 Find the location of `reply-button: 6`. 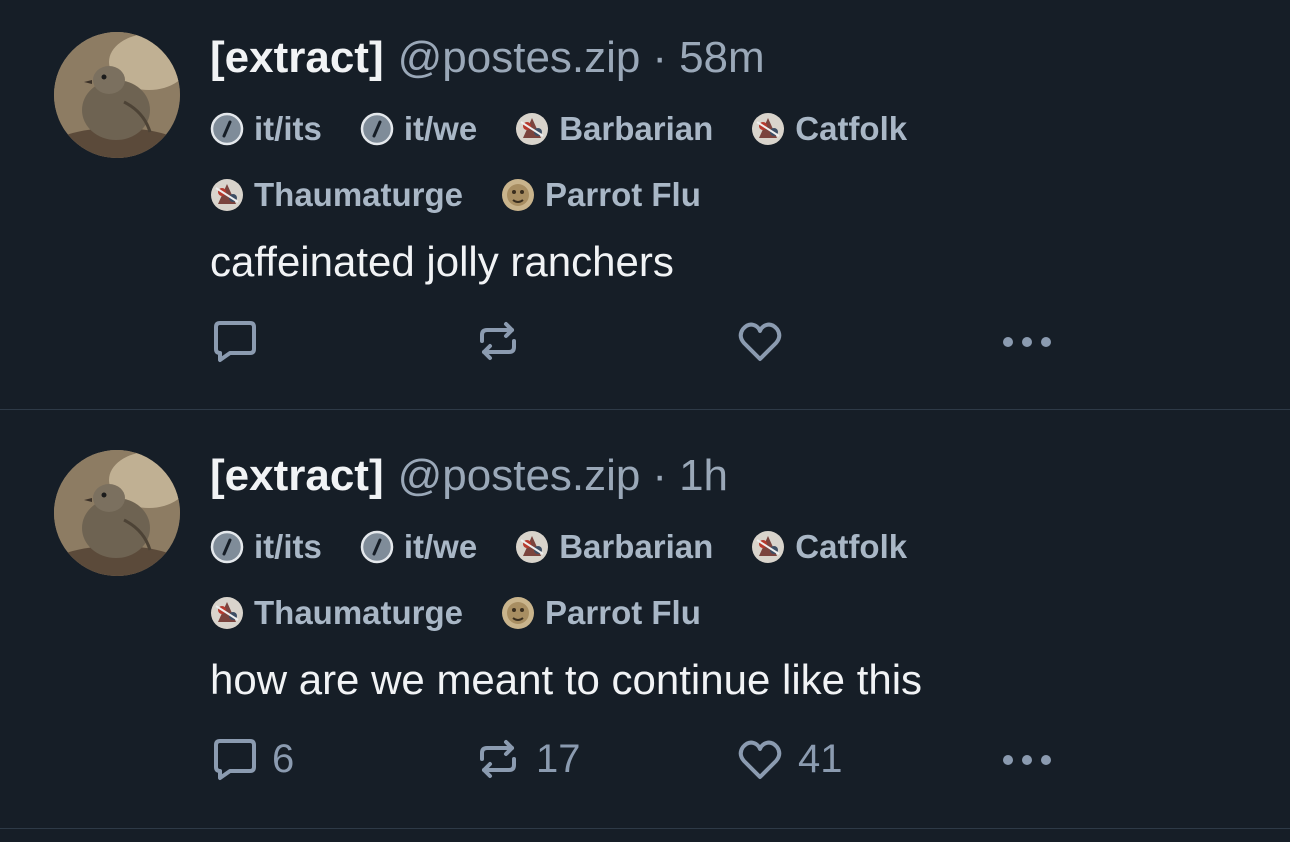

reply-button: 6 is located at coordinates (252, 759).